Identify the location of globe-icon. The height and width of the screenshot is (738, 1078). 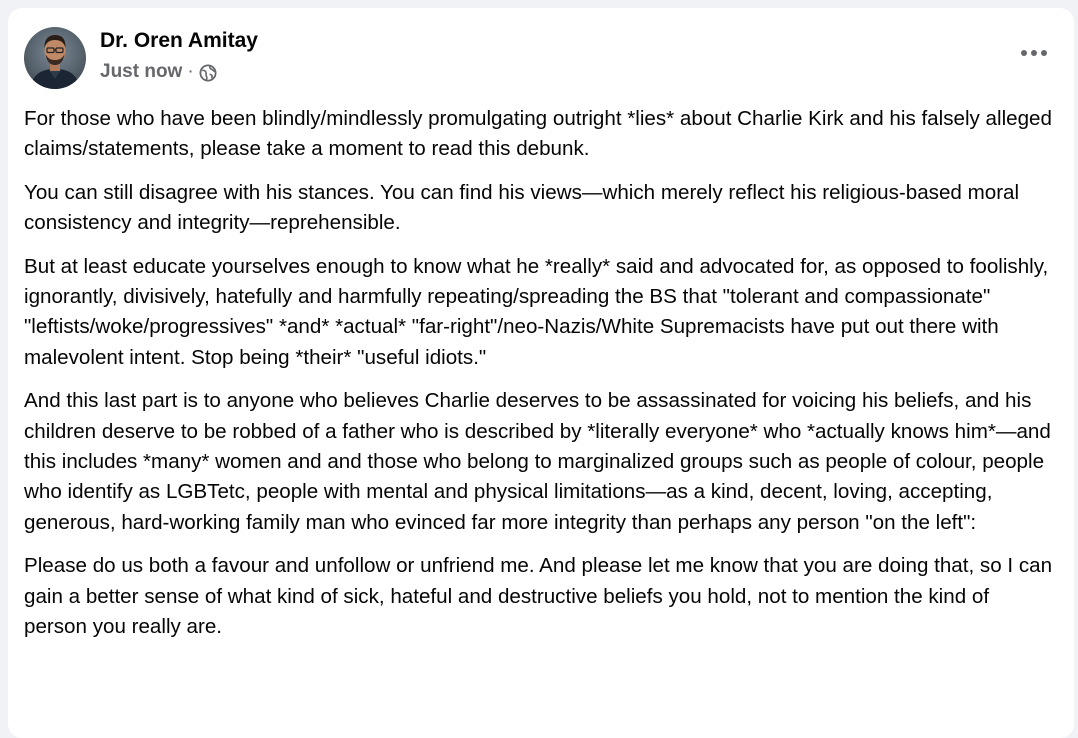
(208, 73).